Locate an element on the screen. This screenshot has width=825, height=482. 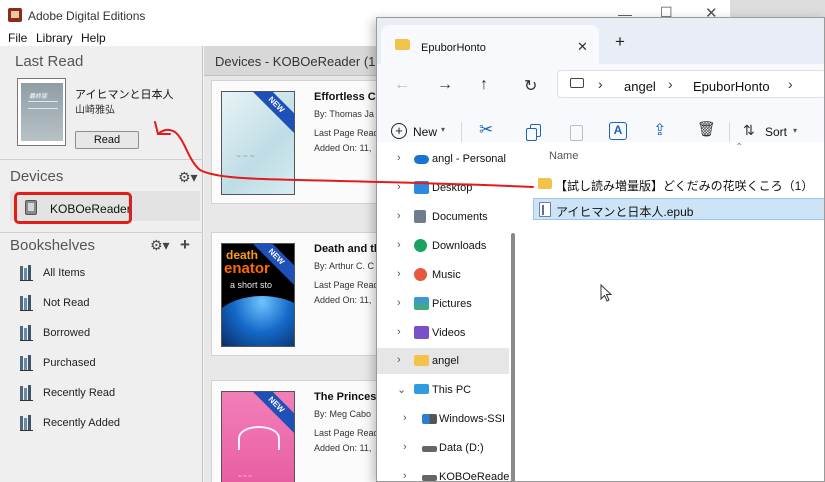
pictures-icon is located at coordinates (421, 303).